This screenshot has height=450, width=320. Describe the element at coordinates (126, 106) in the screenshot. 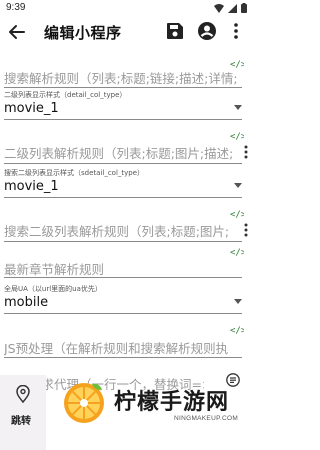

I see `detail-col-type-select: 二级列表显示样式（detail_col_type） movie_1` at that location.